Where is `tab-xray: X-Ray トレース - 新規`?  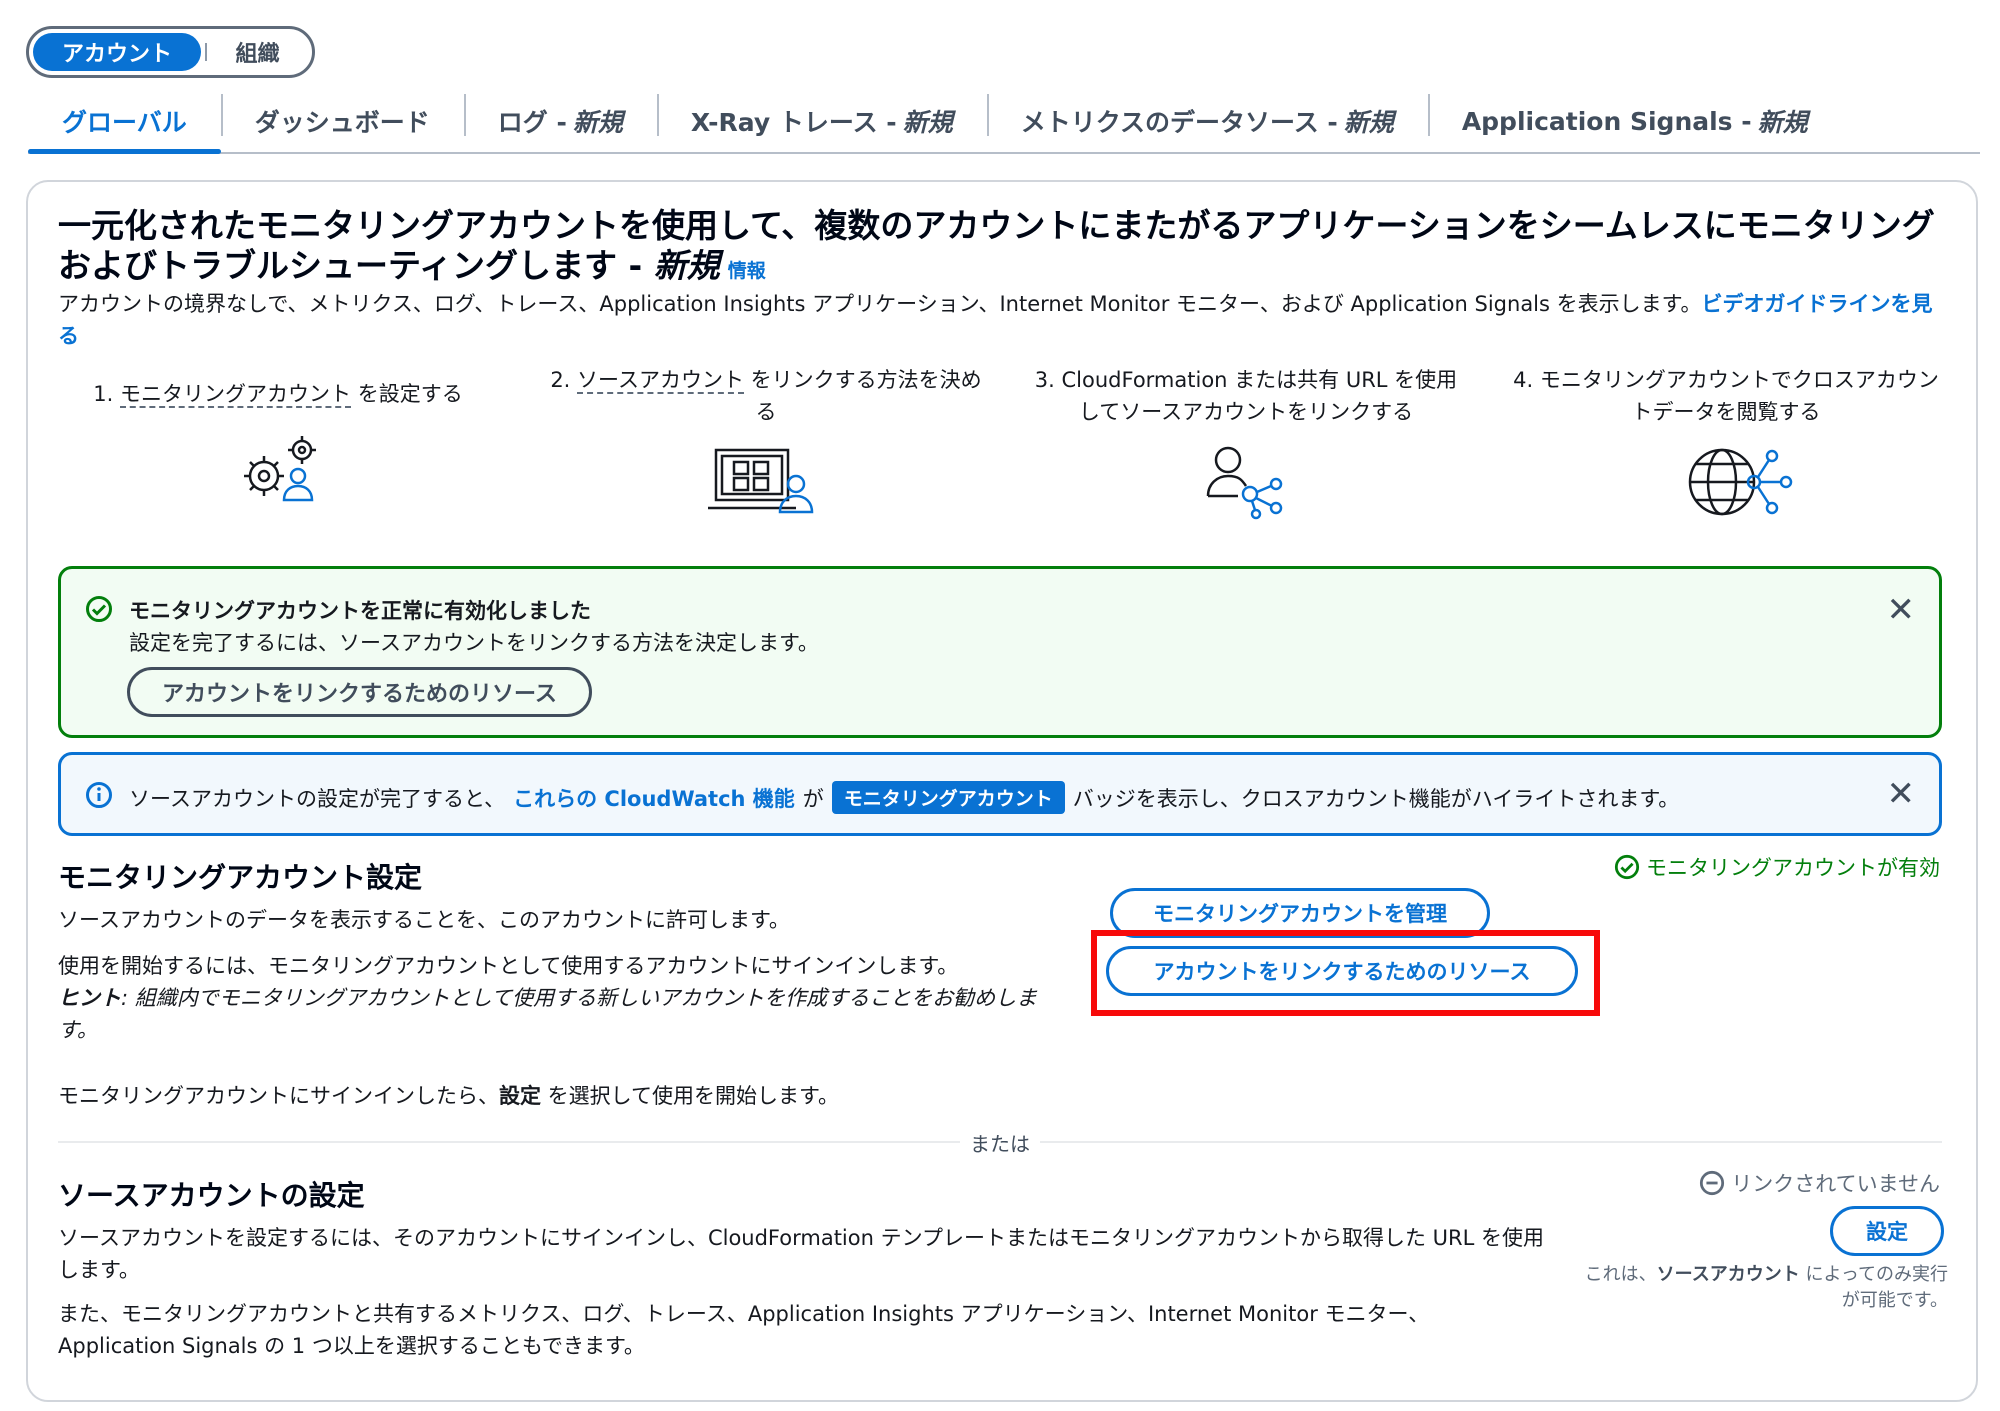
tab-xray: X-Ray トレース - 新規 is located at coordinates (821, 121).